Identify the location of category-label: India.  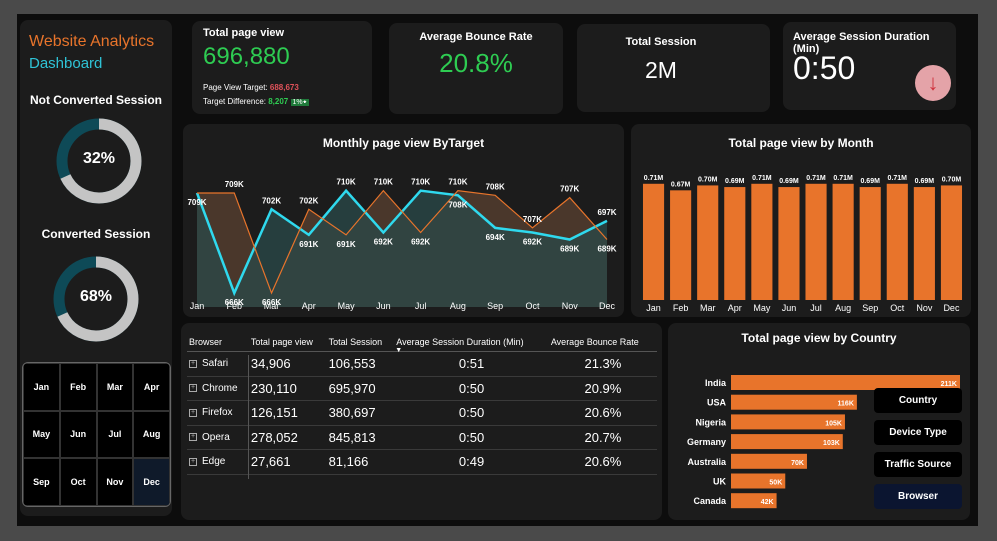
(716, 383).